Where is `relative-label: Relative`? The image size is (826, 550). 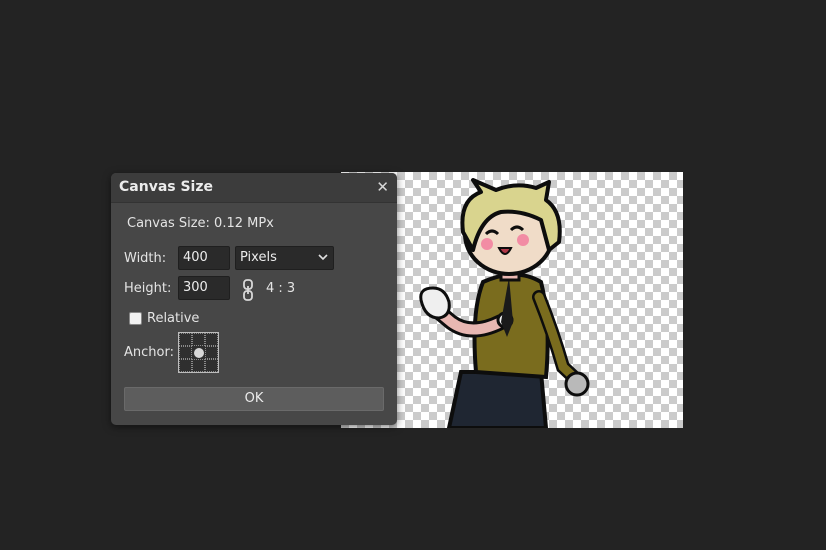
relative-label: Relative is located at coordinates (173, 318).